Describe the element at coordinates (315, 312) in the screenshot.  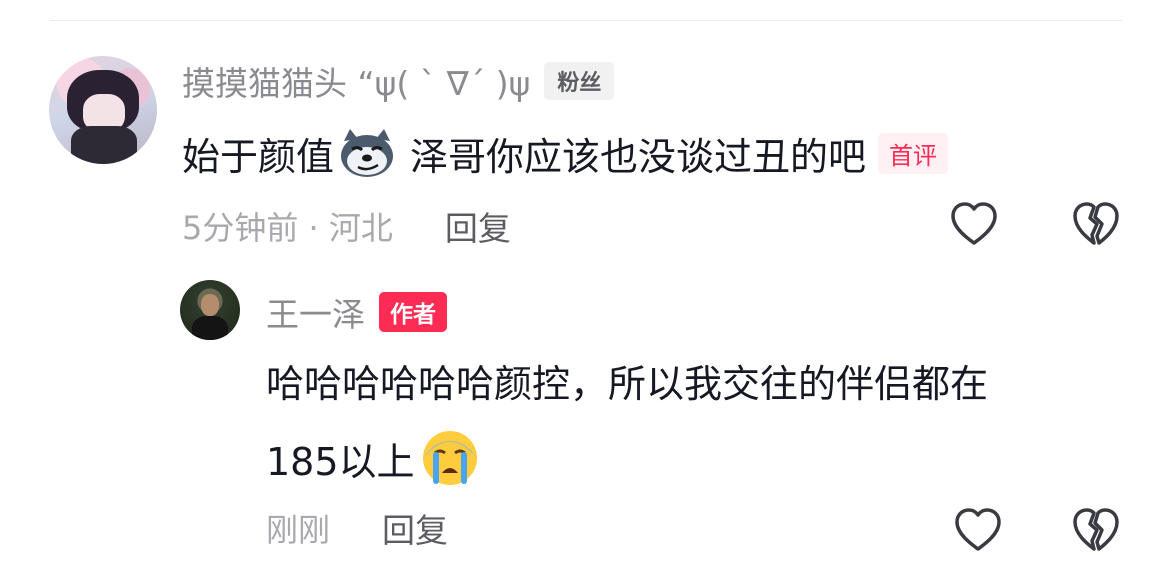
I see `reply-username: 王一泽` at that location.